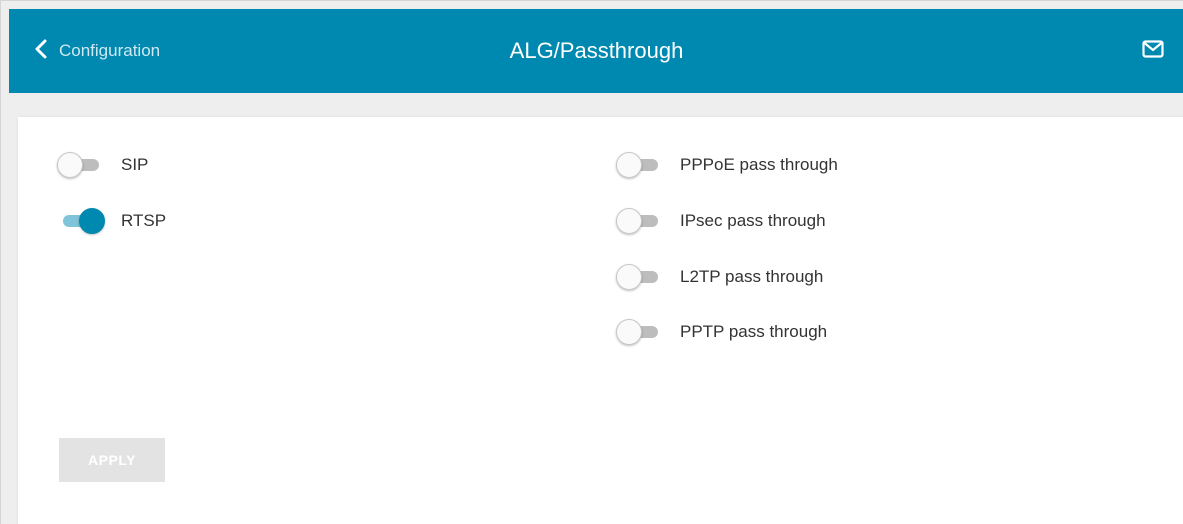  What do you see at coordinates (112, 460) in the screenshot?
I see `apply-button: APPLY` at bounding box center [112, 460].